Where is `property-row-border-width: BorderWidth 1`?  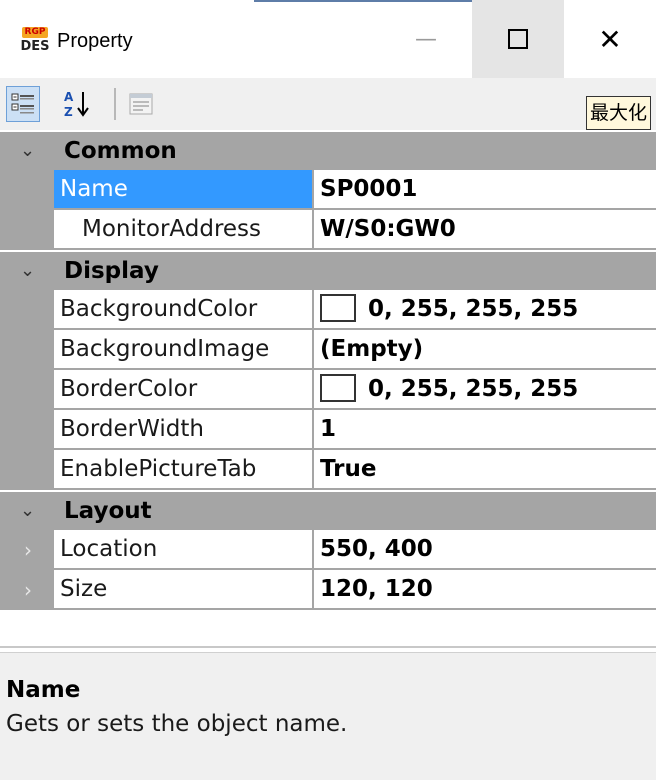
property-row-border-width: BorderWidth 1 is located at coordinates (328, 430).